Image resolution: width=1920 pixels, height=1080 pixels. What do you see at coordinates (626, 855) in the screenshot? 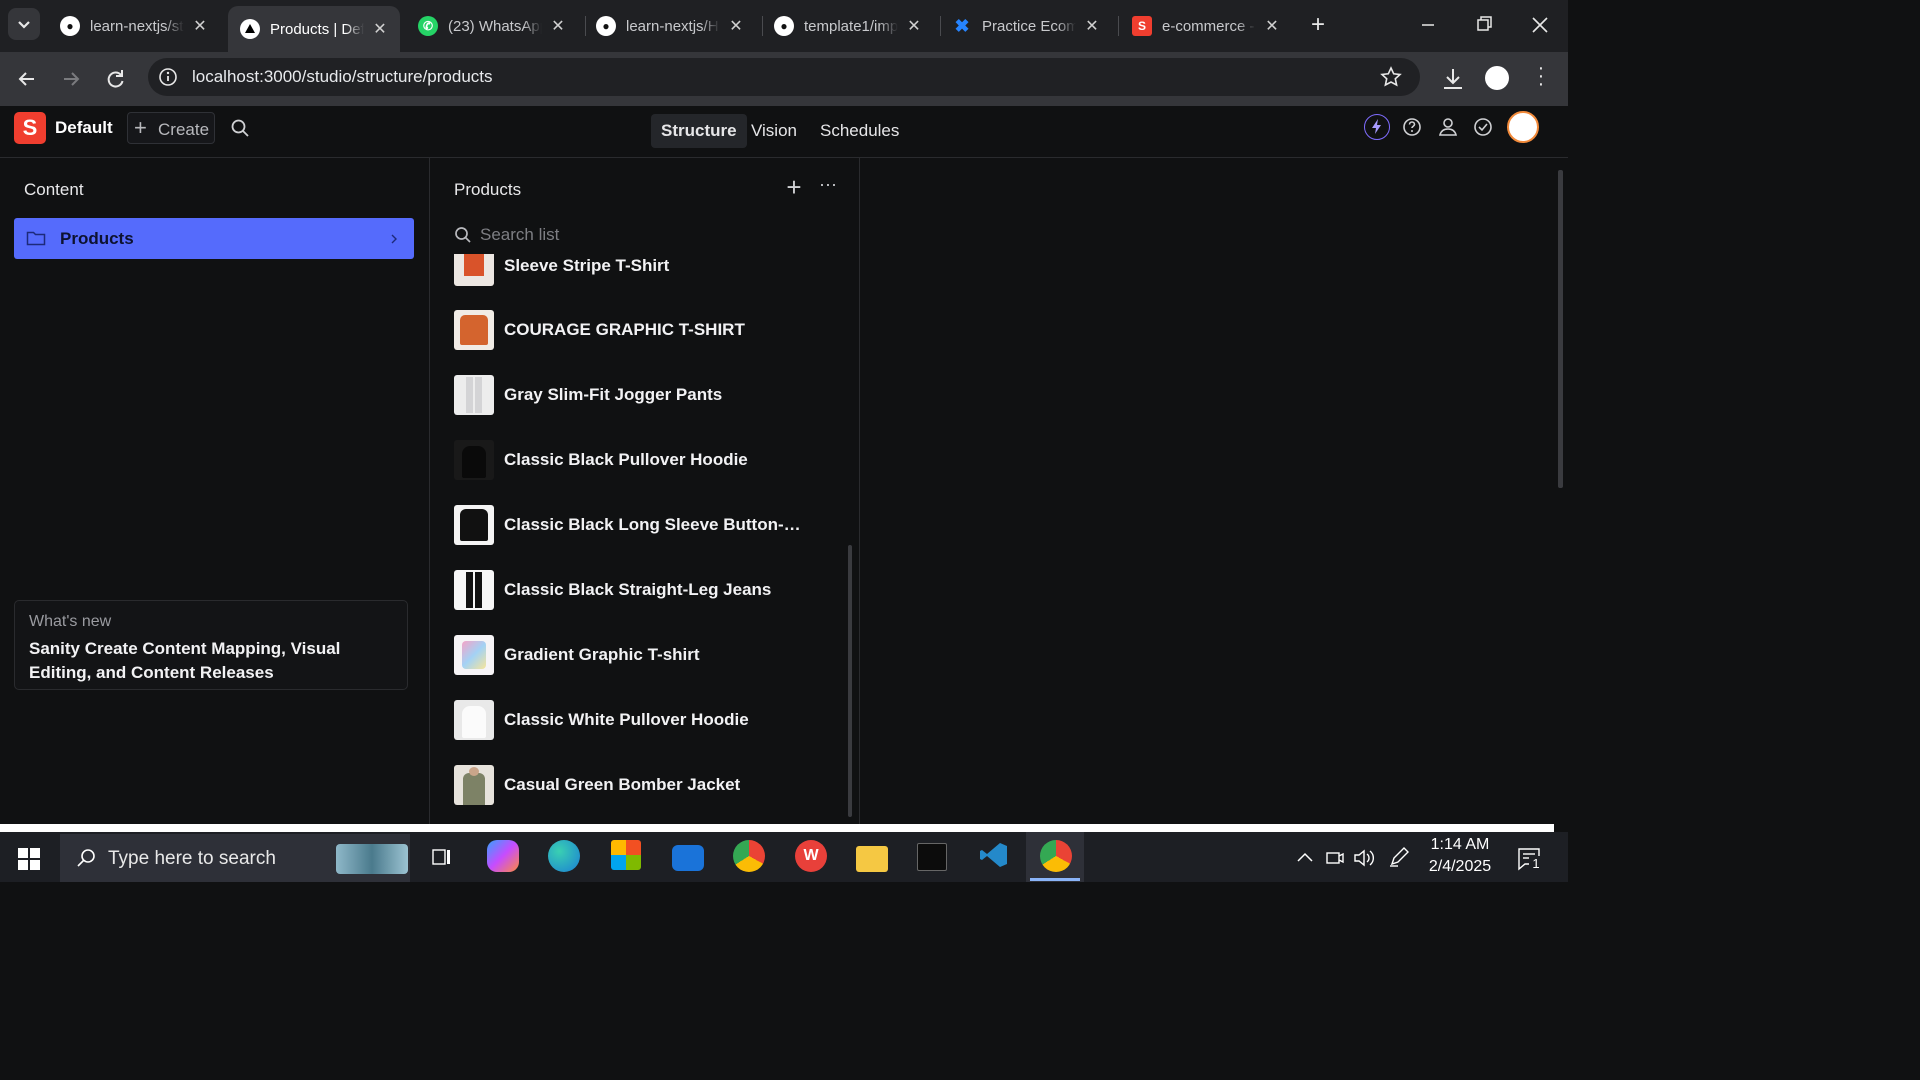
I see `microsoft-store-icon` at bounding box center [626, 855].